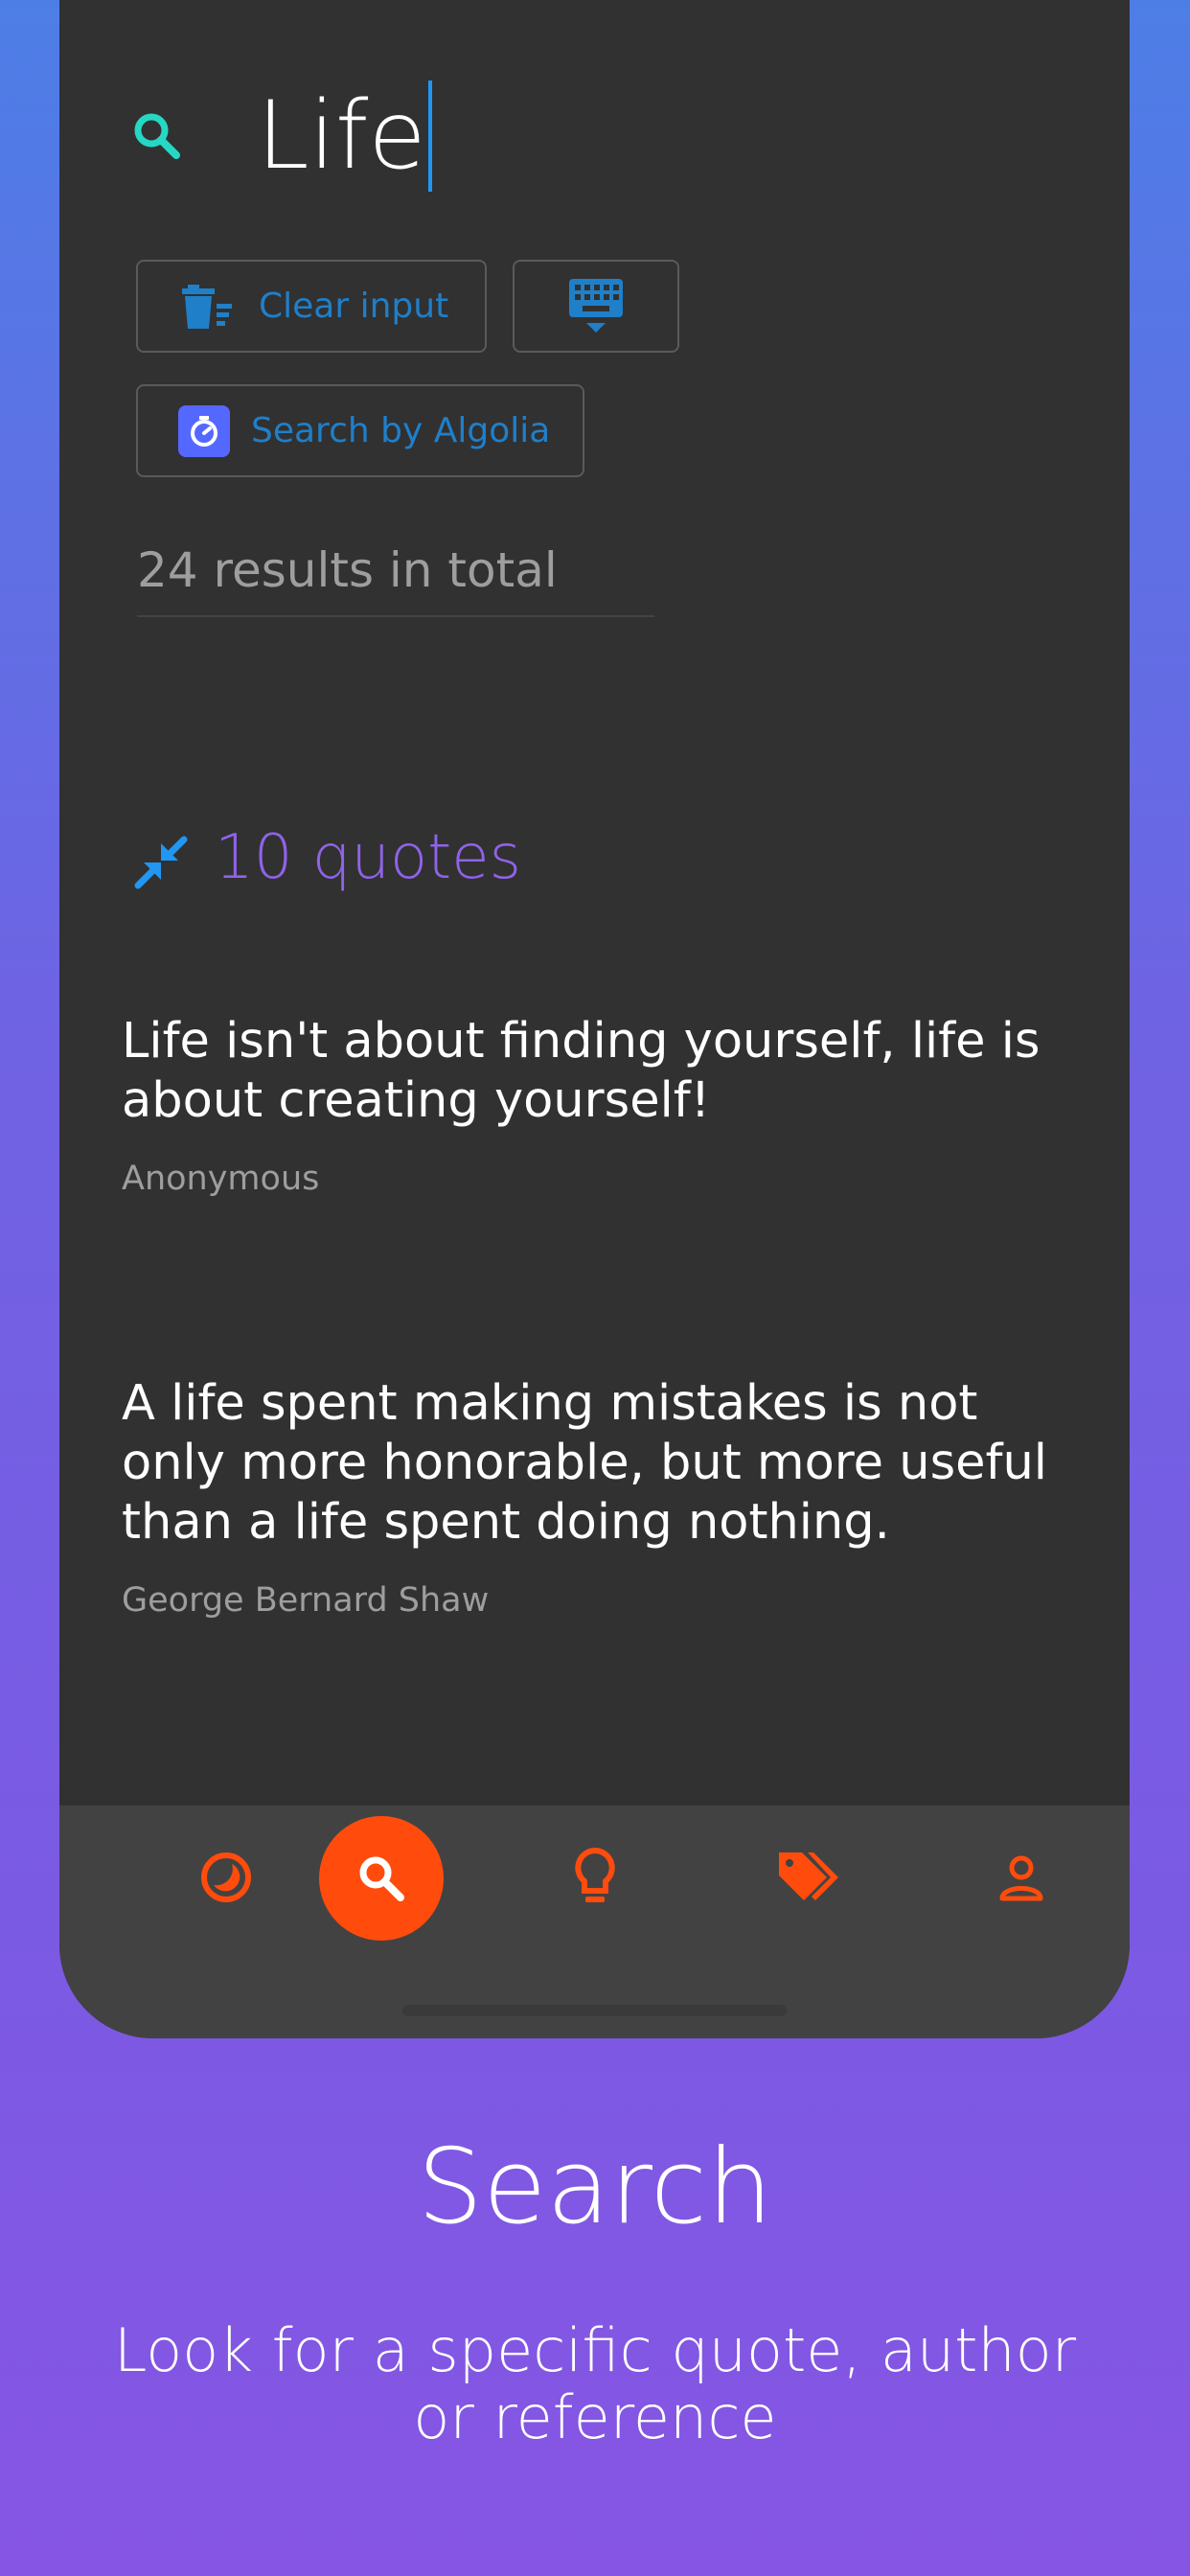  What do you see at coordinates (429, 136) in the screenshot?
I see `text-caret` at bounding box center [429, 136].